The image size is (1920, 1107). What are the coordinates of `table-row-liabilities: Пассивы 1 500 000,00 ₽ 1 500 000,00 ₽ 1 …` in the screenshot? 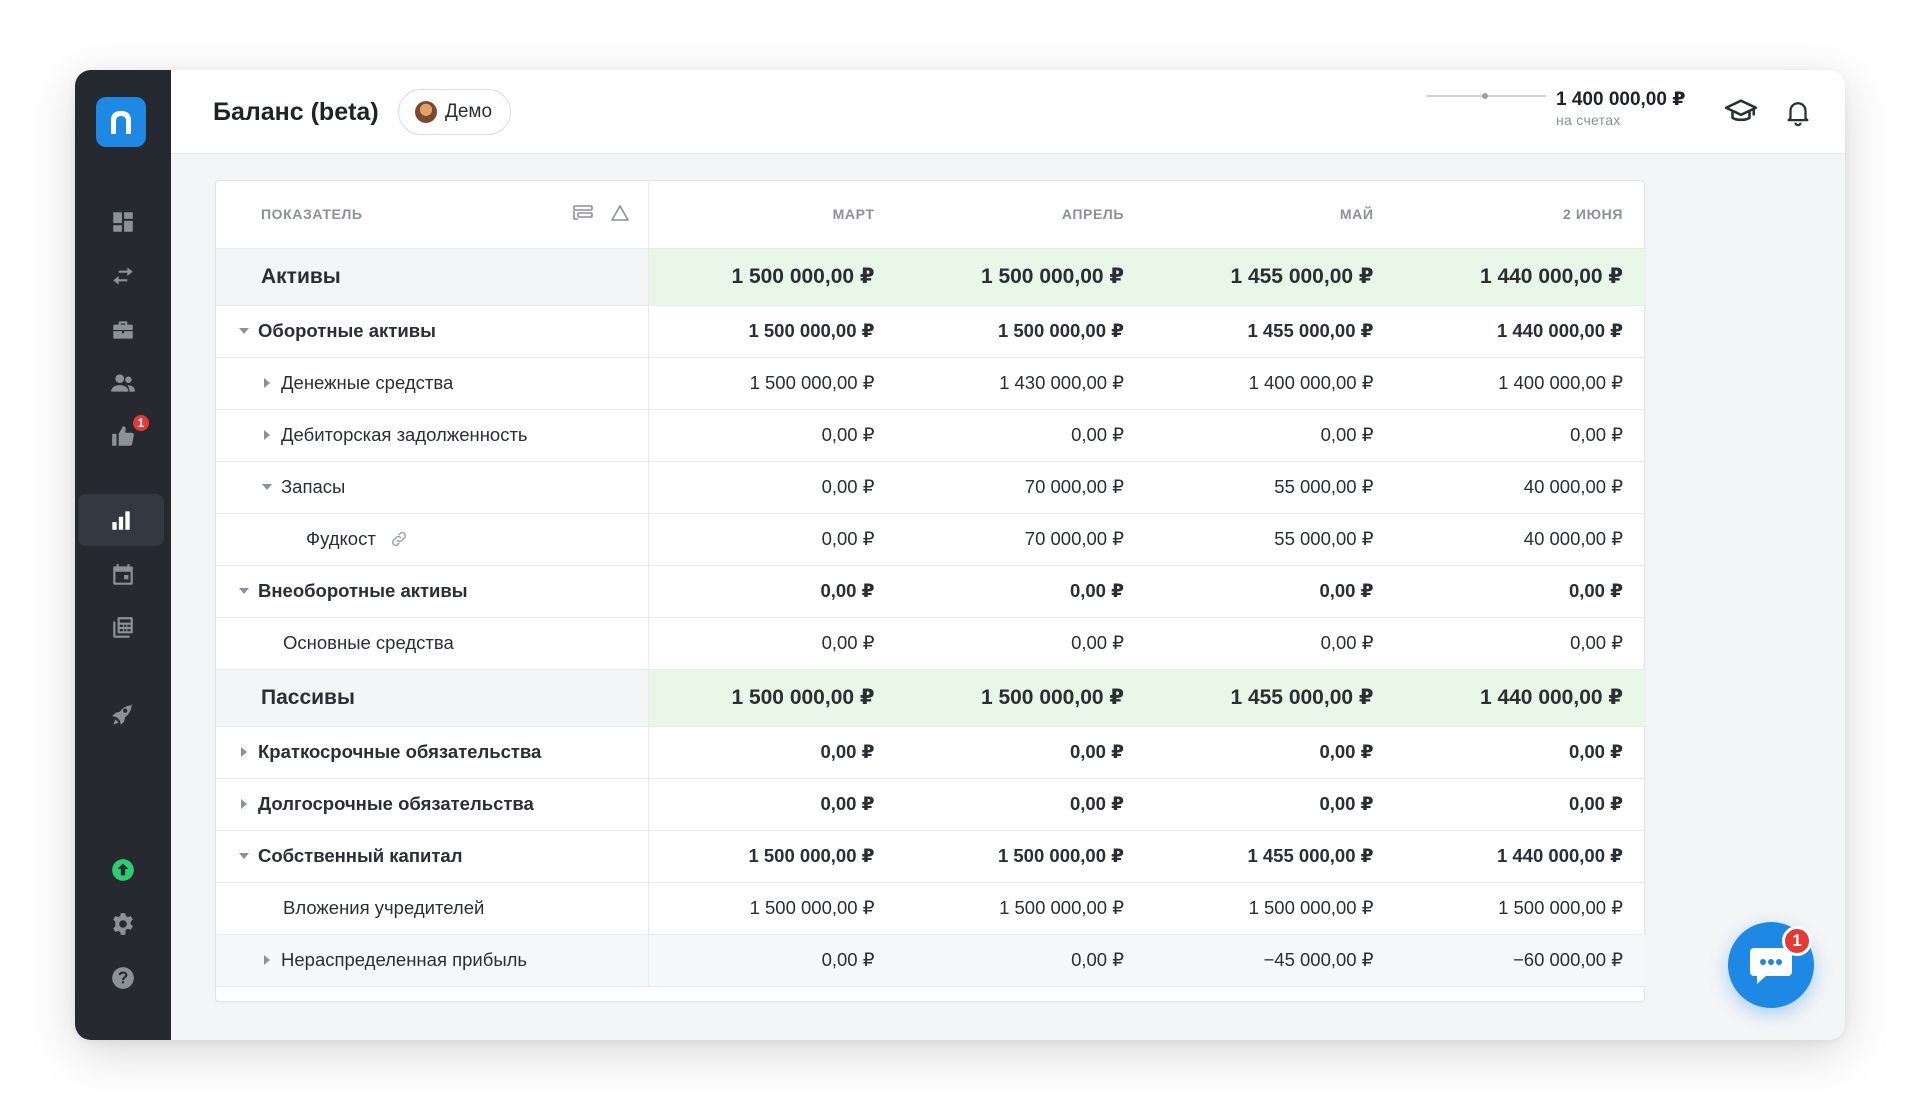 It's located at (931, 698).